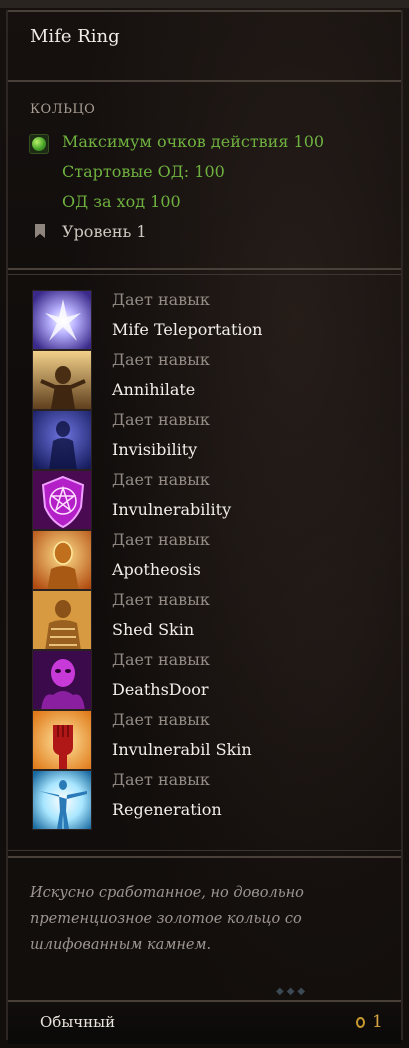 This screenshot has height=1048, width=409. I want to click on stat-start-ap: Стартовые ОД: 100, so click(143, 171).